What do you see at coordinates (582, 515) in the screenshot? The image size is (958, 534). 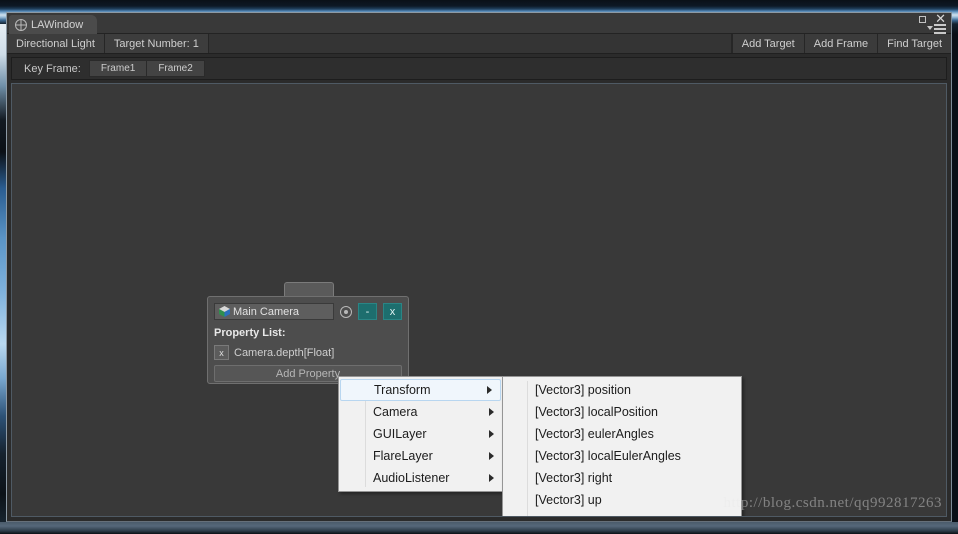 I see `menu-item-forward-label: [Vector3] forward` at bounding box center [582, 515].